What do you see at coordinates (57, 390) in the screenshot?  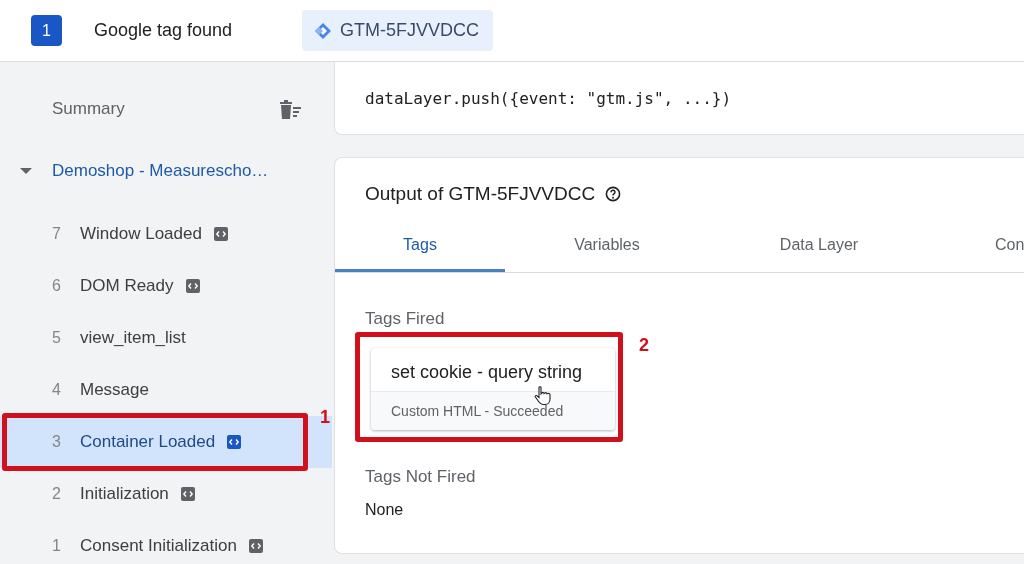 I see `event-number: 4` at bounding box center [57, 390].